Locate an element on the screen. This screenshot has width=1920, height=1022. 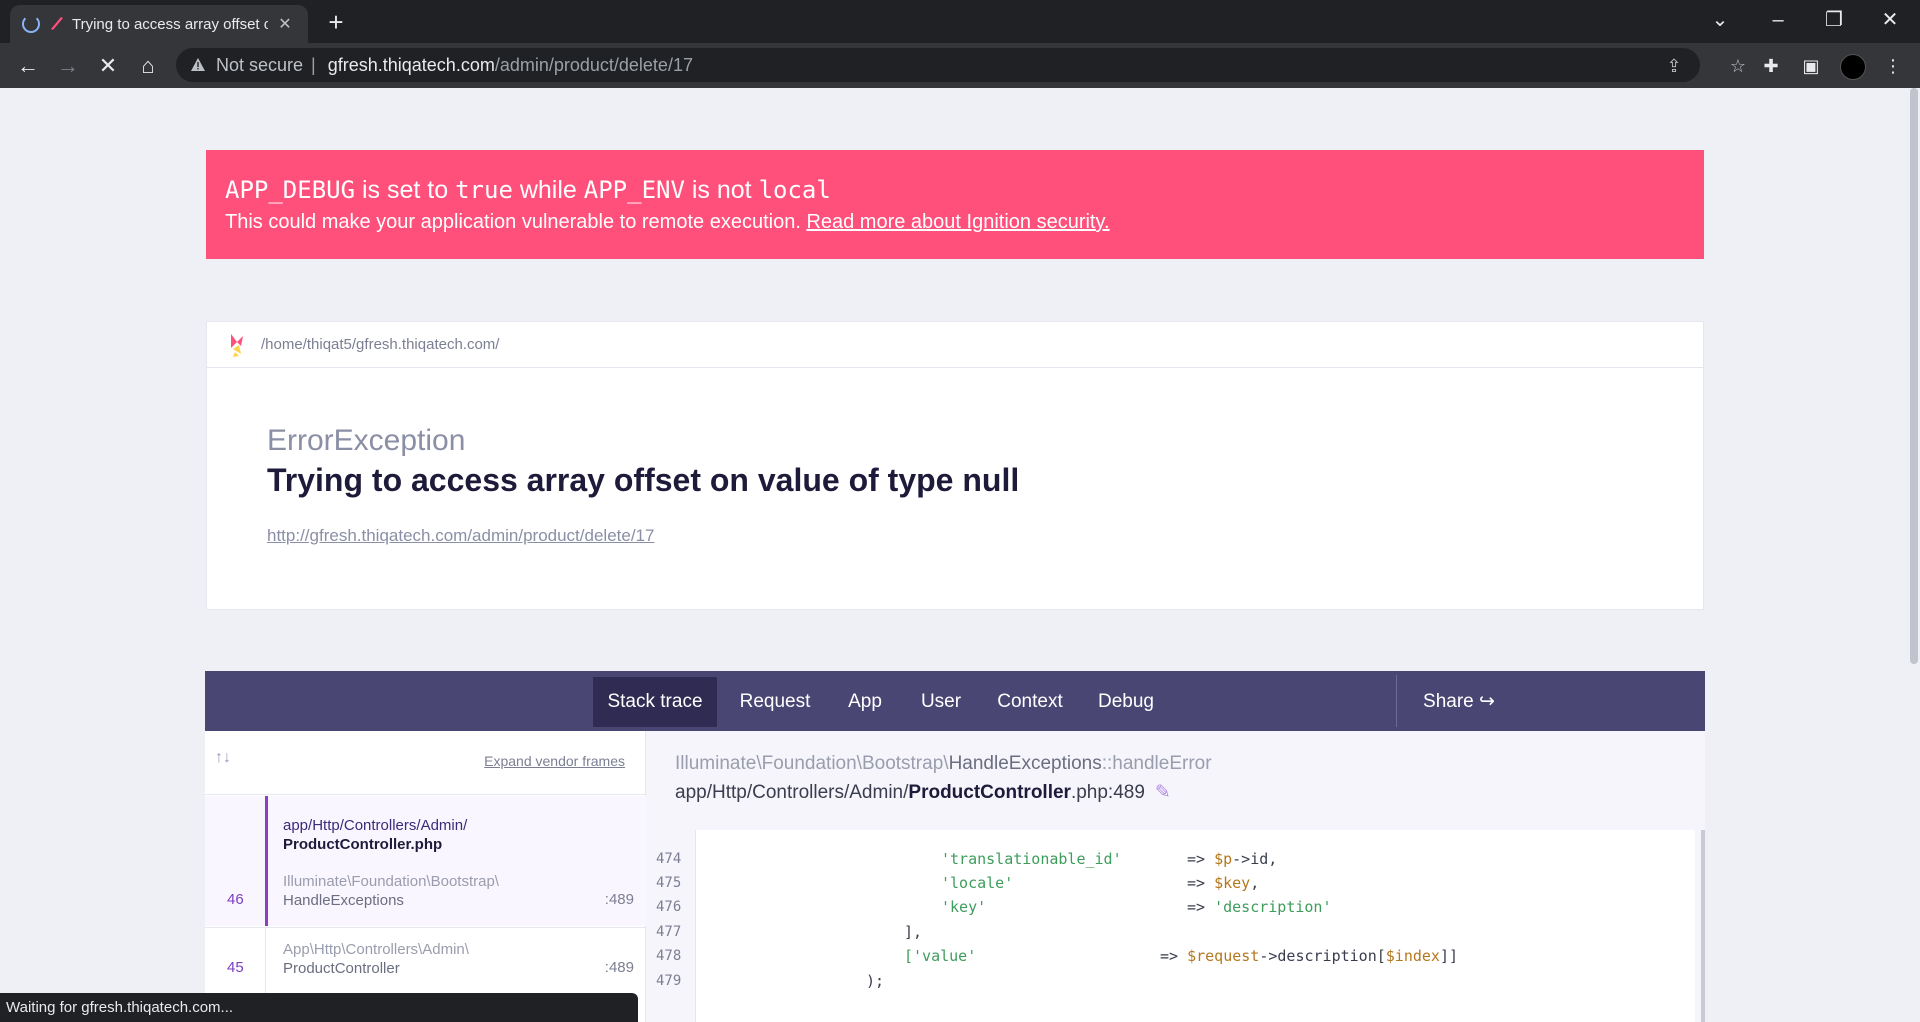
line-number: 475 is located at coordinates (669, 883).